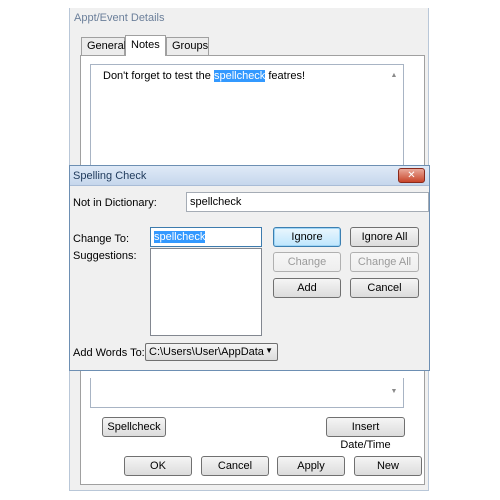 Image resolution: width=500 pixels, height=500 pixels. Describe the element at coordinates (307, 202) in the screenshot. I see `not-in-dictionary-field: spellcheck` at that location.